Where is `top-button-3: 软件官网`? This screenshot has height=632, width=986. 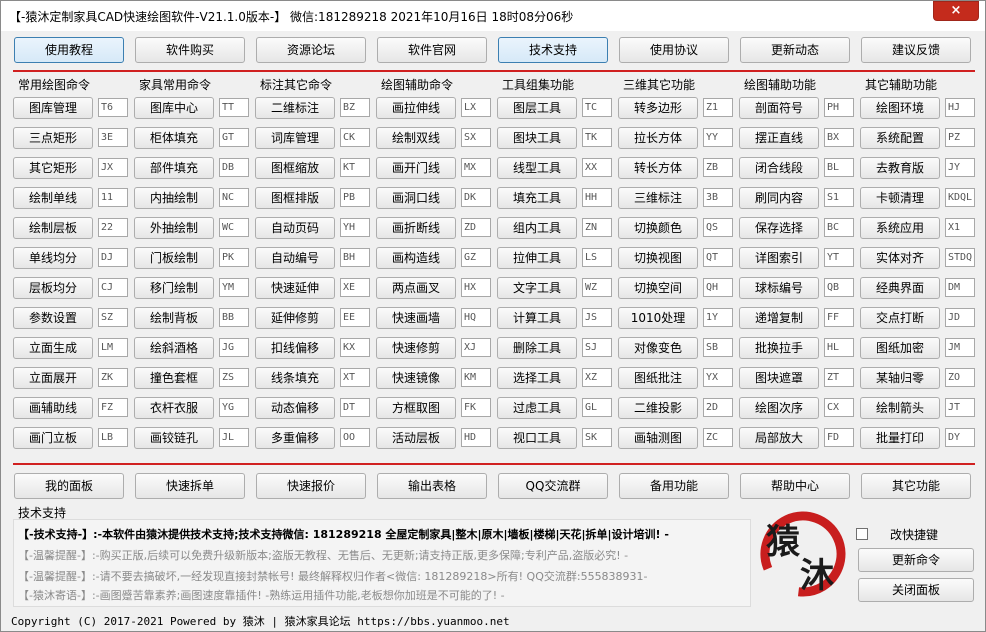 top-button-3: 软件官网 is located at coordinates (432, 50).